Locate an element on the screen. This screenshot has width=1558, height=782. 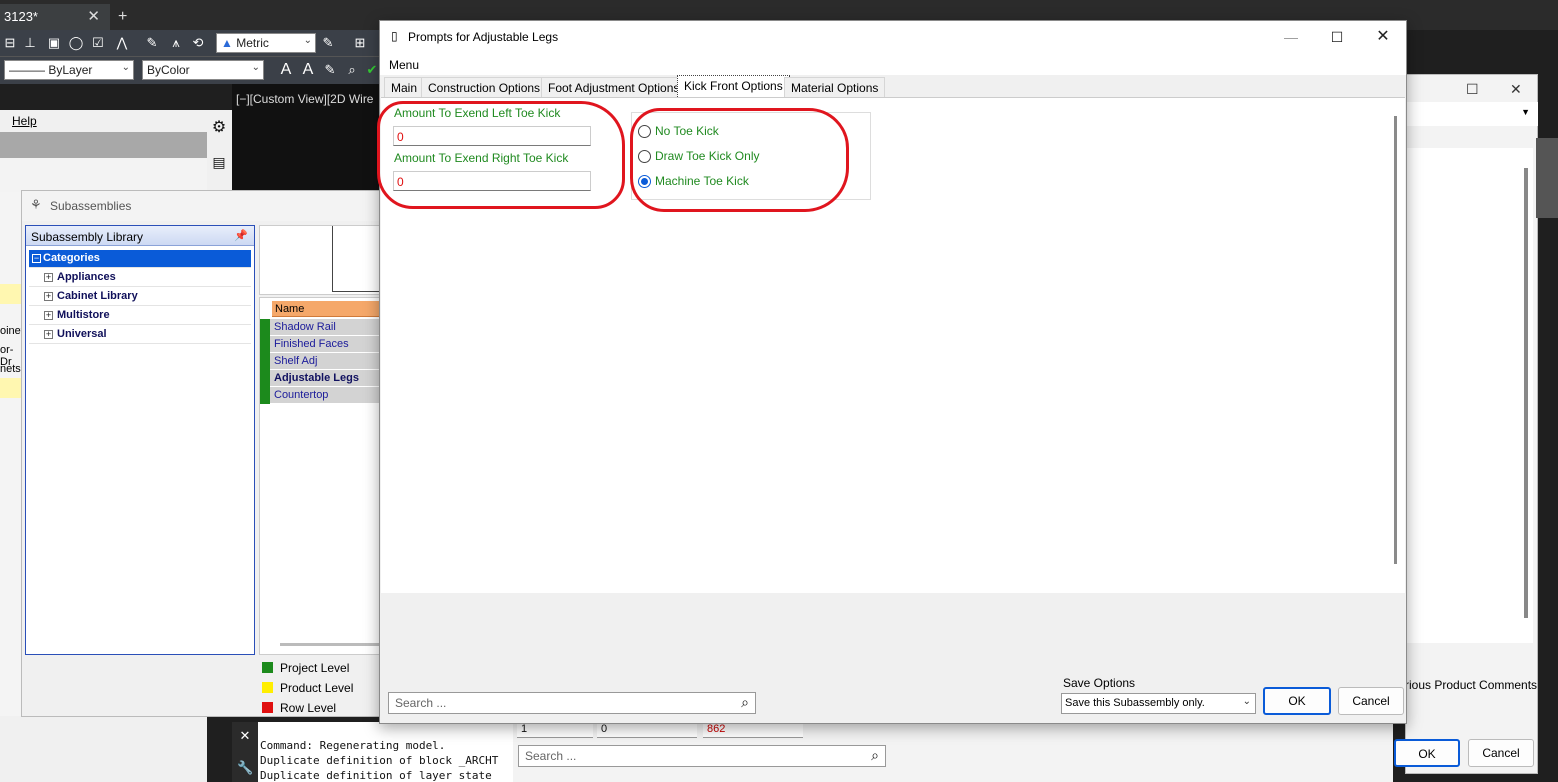
bg-field: 0 is located at coordinates (647, 730).